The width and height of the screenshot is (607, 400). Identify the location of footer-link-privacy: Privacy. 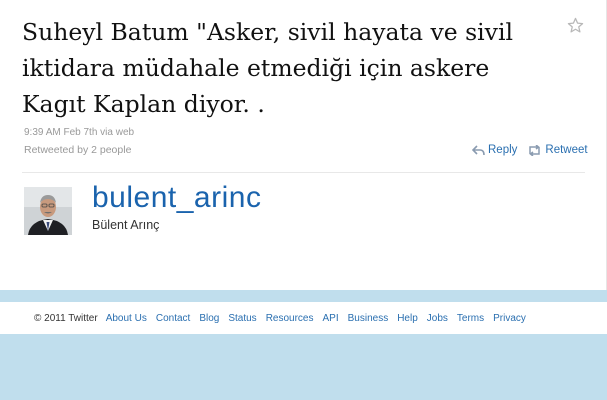
(509, 318).